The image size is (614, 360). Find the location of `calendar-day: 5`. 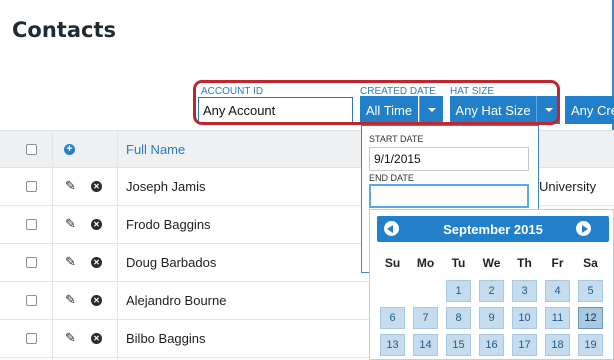

calendar-day: 5 is located at coordinates (590, 291).